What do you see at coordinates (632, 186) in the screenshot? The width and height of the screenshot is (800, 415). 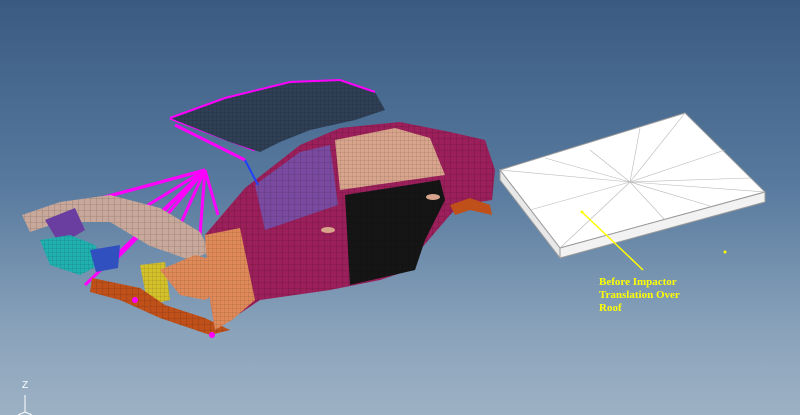 I see `impactor-block` at bounding box center [632, 186].